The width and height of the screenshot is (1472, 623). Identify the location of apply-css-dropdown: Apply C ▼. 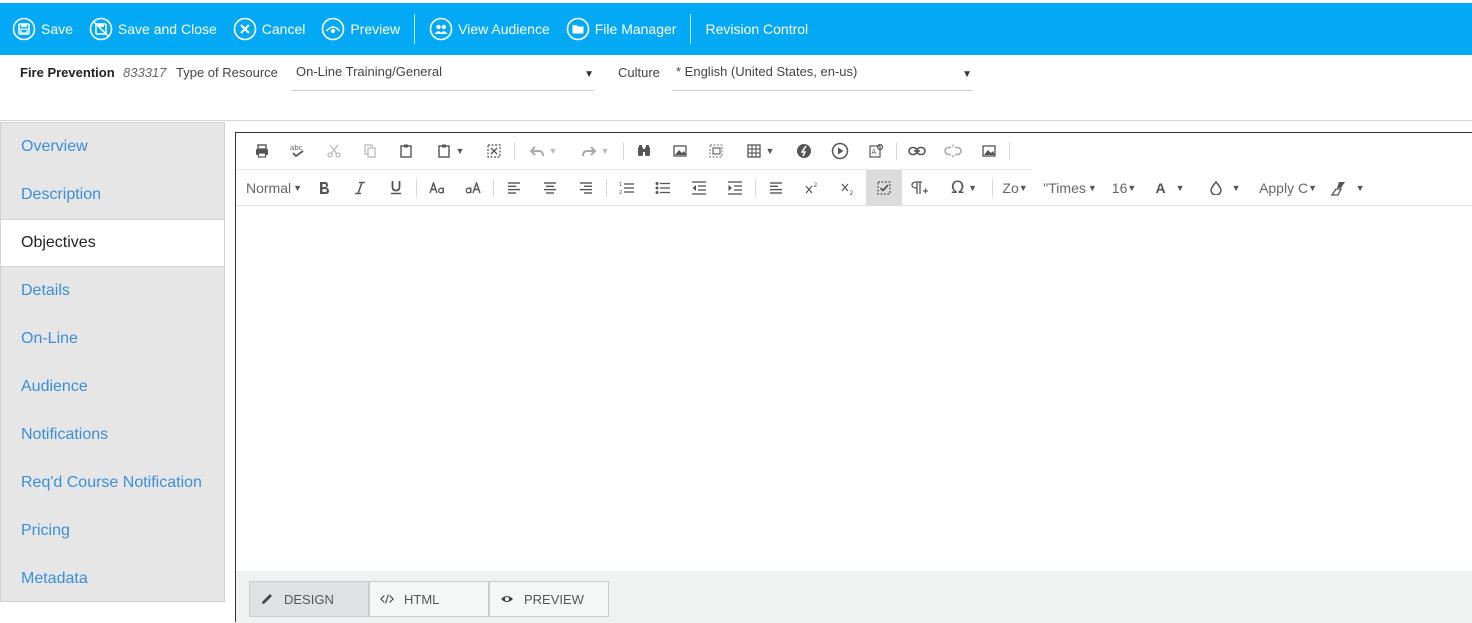
(1288, 188).